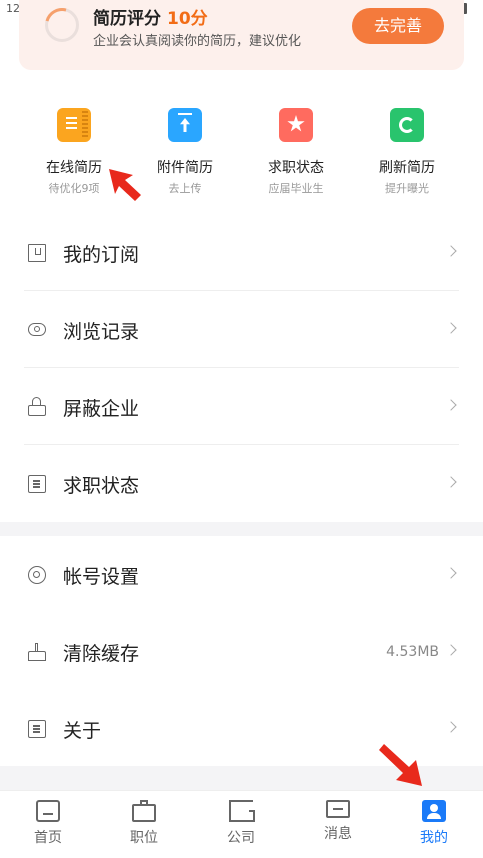 Image resolution: width=483 pixels, height=858 pixels. What do you see at coordinates (185, 188) in the screenshot?
I see `quick-sub: 去上传` at bounding box center [185, 188].